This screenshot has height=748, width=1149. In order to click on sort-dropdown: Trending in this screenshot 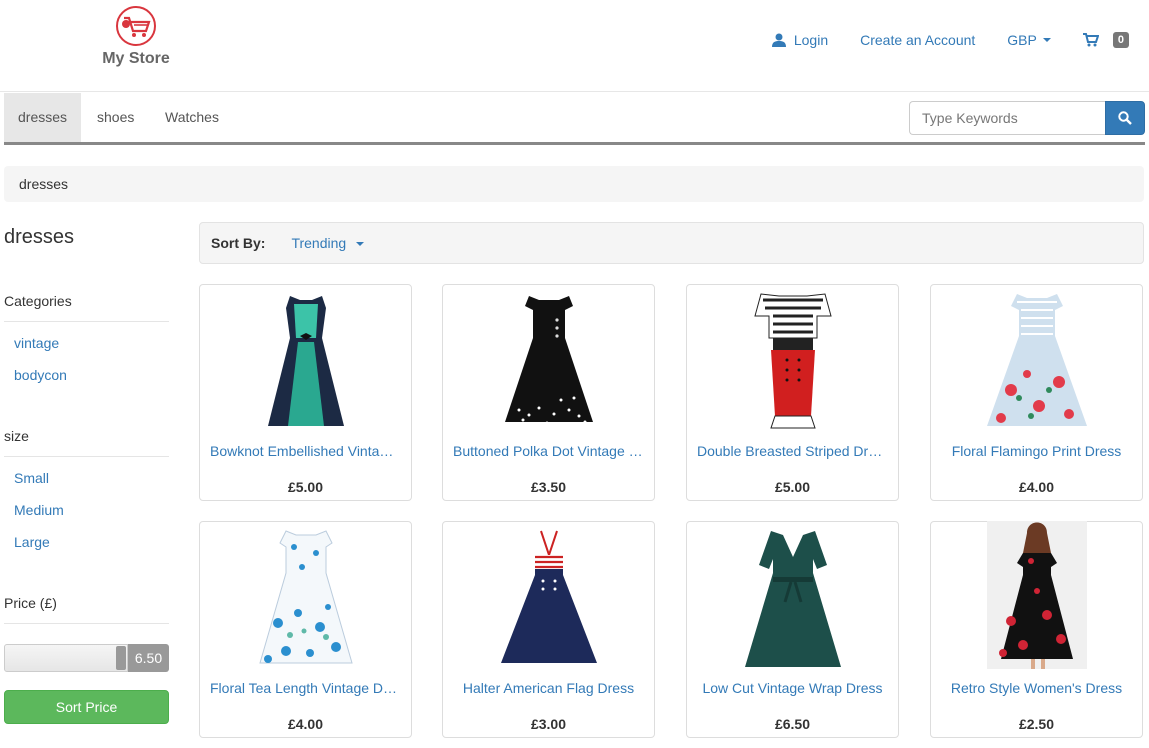, I will do `click(328, 243)`.